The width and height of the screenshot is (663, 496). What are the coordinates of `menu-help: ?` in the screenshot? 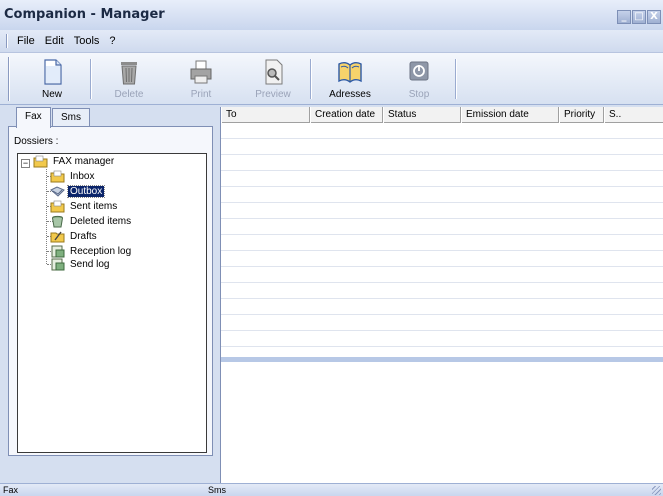 It's located at (112, 41).